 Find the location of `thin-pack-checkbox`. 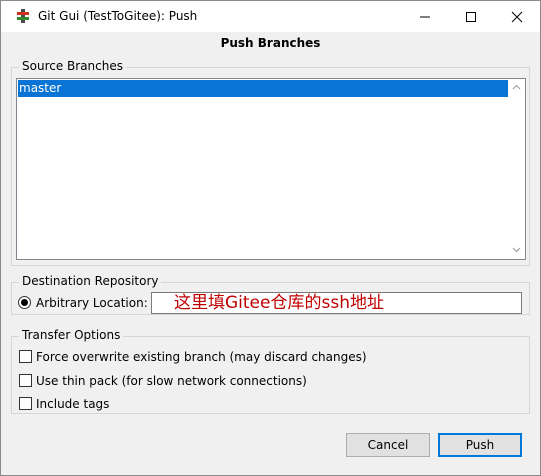

thin-pack-checkbox is located at coordinates (25, 380).